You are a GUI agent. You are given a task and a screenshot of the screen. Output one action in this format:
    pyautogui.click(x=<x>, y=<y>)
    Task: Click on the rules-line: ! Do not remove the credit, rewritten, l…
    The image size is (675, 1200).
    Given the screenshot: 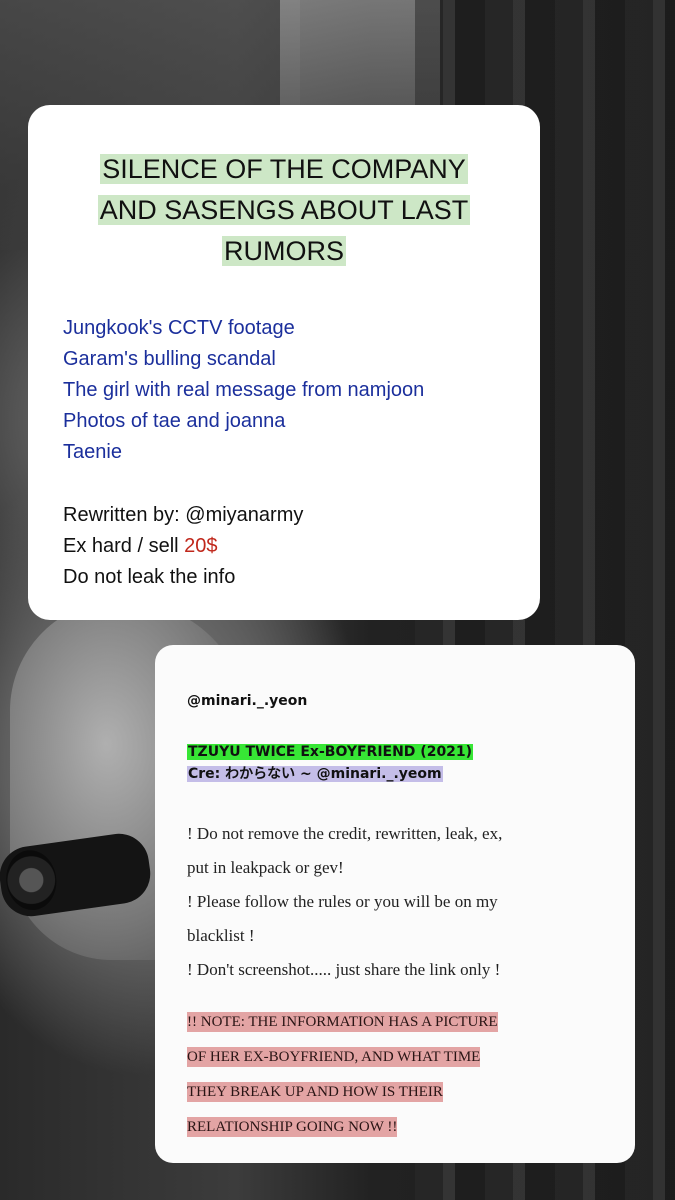 What is the action you would take?
    pyautogui.click(x=345, y=833)
    